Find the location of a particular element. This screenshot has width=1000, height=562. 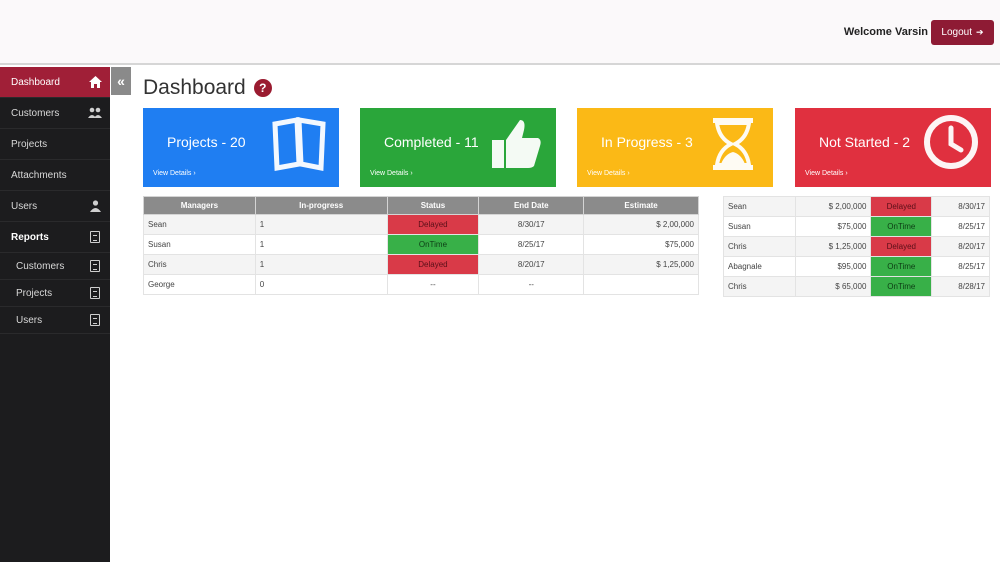

card-title: Not Started - 2 is located at coordinates (865, 142).